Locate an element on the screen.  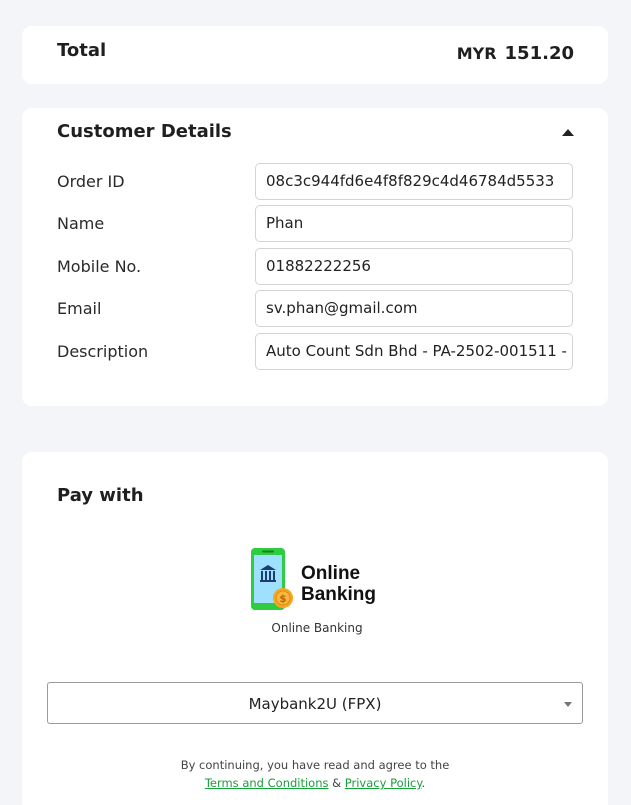
order-id-field: 08c3c944fd6e4f8f829c4d46784d5533 is located at coordinates (414, 181).